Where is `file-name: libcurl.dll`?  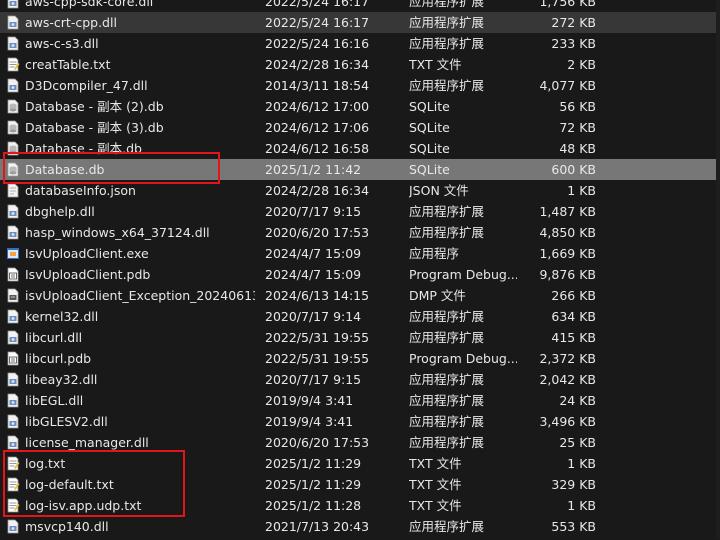
file-name: libcurl.dll is located at coordinates (54, 337).